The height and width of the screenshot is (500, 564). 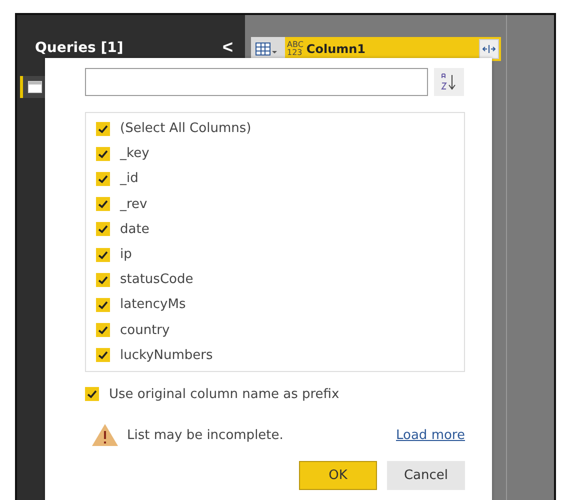 What do you see at coordinates (267, 49) in the screenshot?
I see `table-menu-icon` at bounding box center [267, 49].